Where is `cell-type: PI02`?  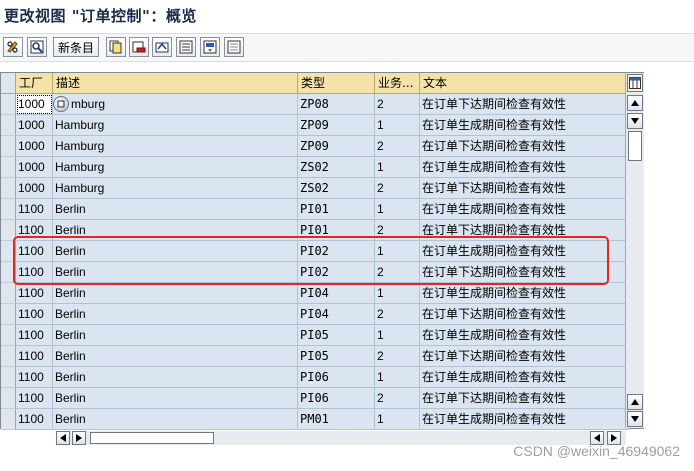
cell-type: PI02 is located at coordinates (336, 272).